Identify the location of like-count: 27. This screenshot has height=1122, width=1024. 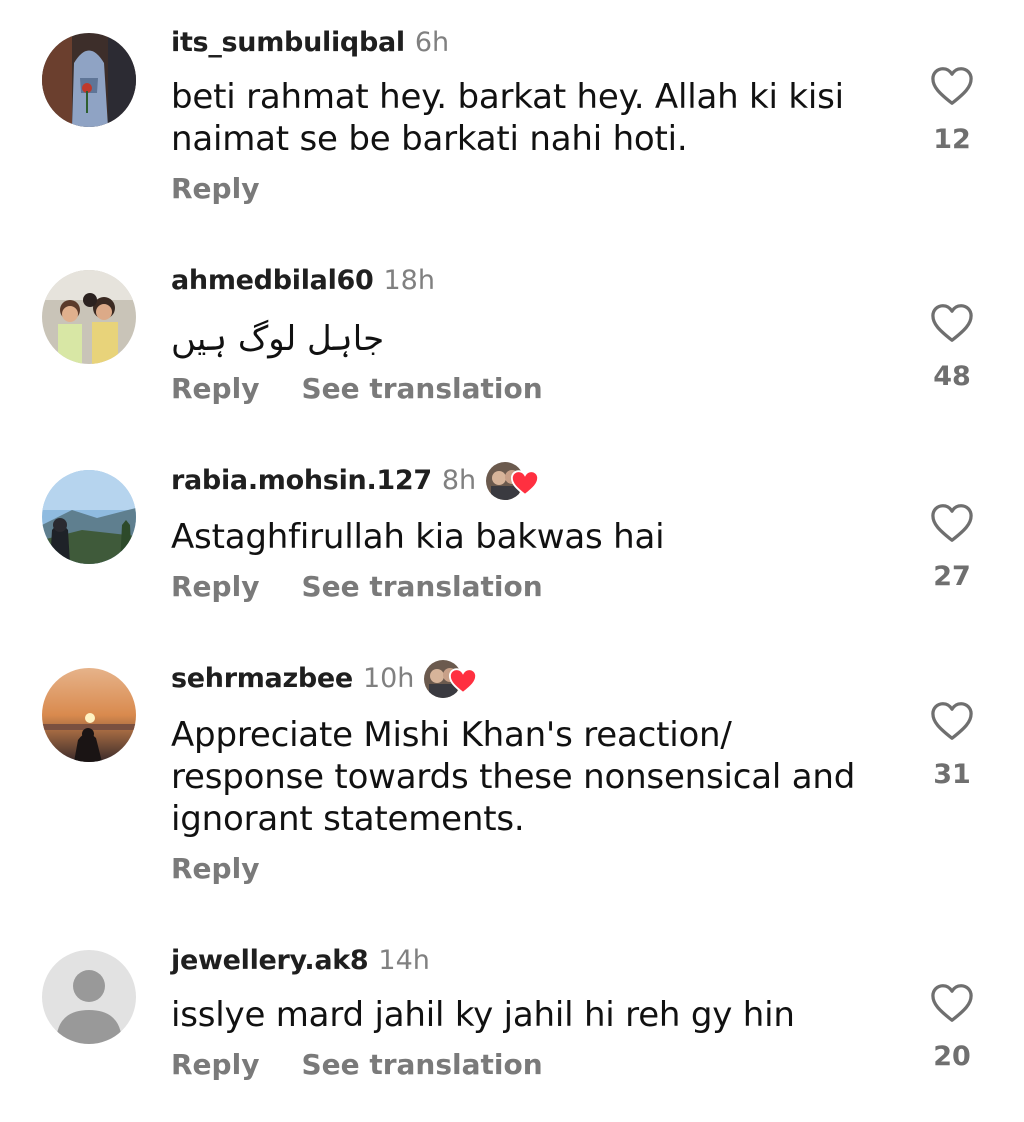
(952, 576).